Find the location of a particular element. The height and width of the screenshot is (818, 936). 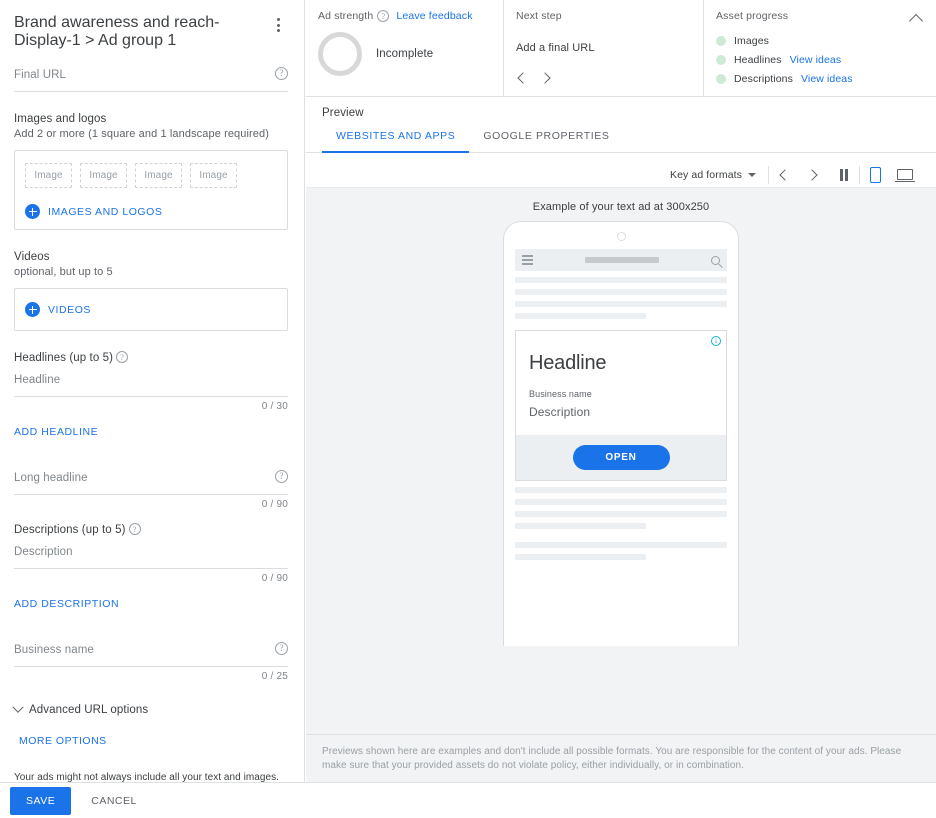

headline-counter: 0 / 30 is located at coordinates (274, 406).